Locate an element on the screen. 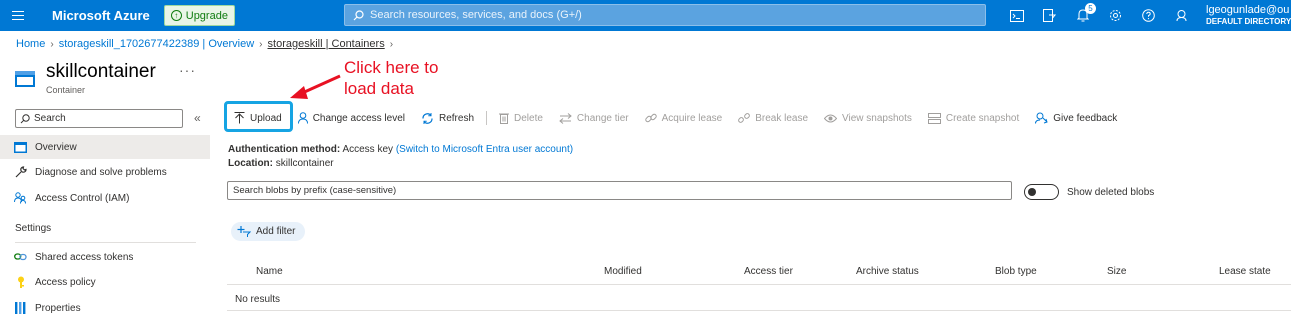  change-access-level-button: Change access level is located at coordinates (351, 118).